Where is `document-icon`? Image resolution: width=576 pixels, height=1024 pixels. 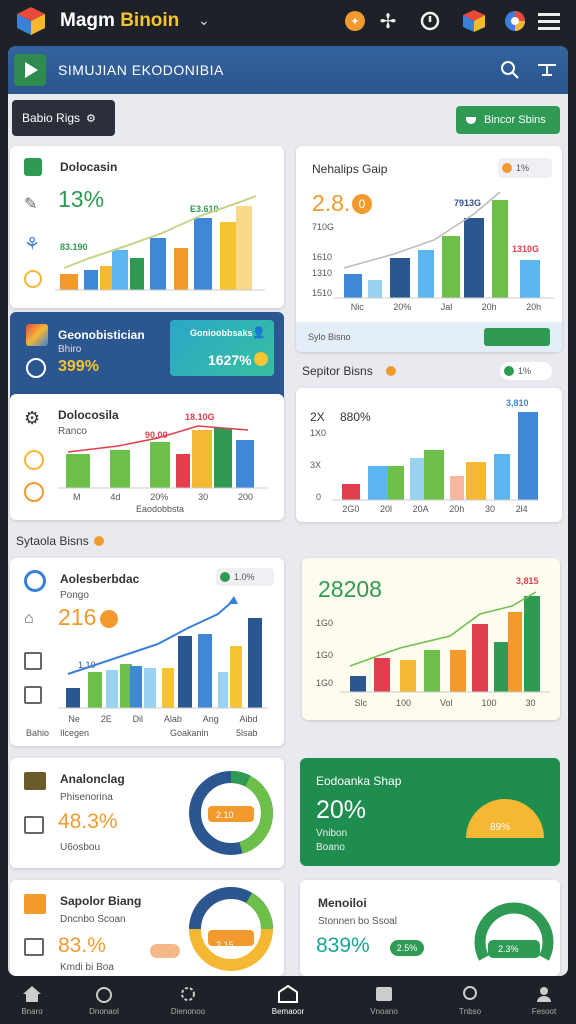 document-icon is located at coordinates (33, 695).